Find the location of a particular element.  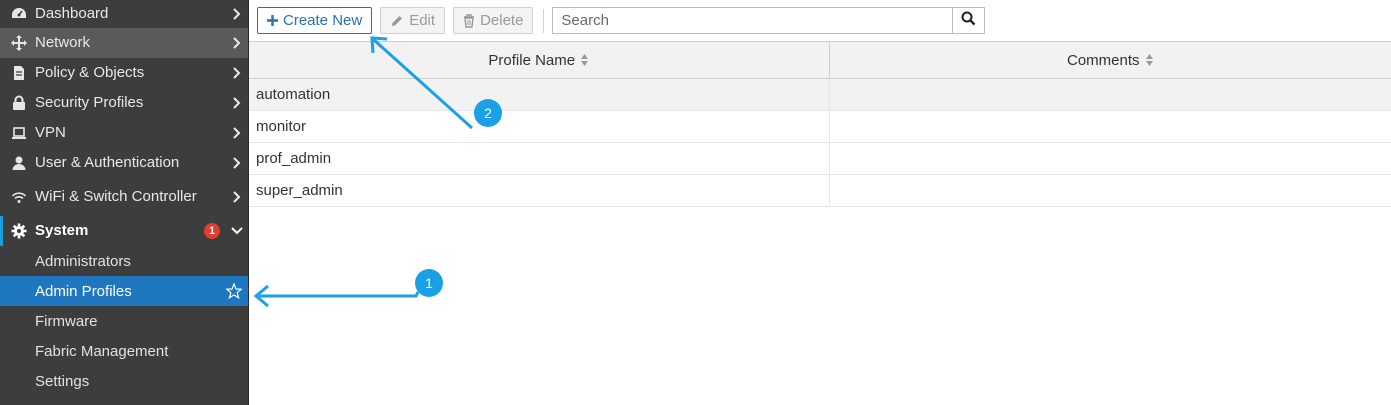

profile-name-cell: monitor is located at coordinates (539, 126).